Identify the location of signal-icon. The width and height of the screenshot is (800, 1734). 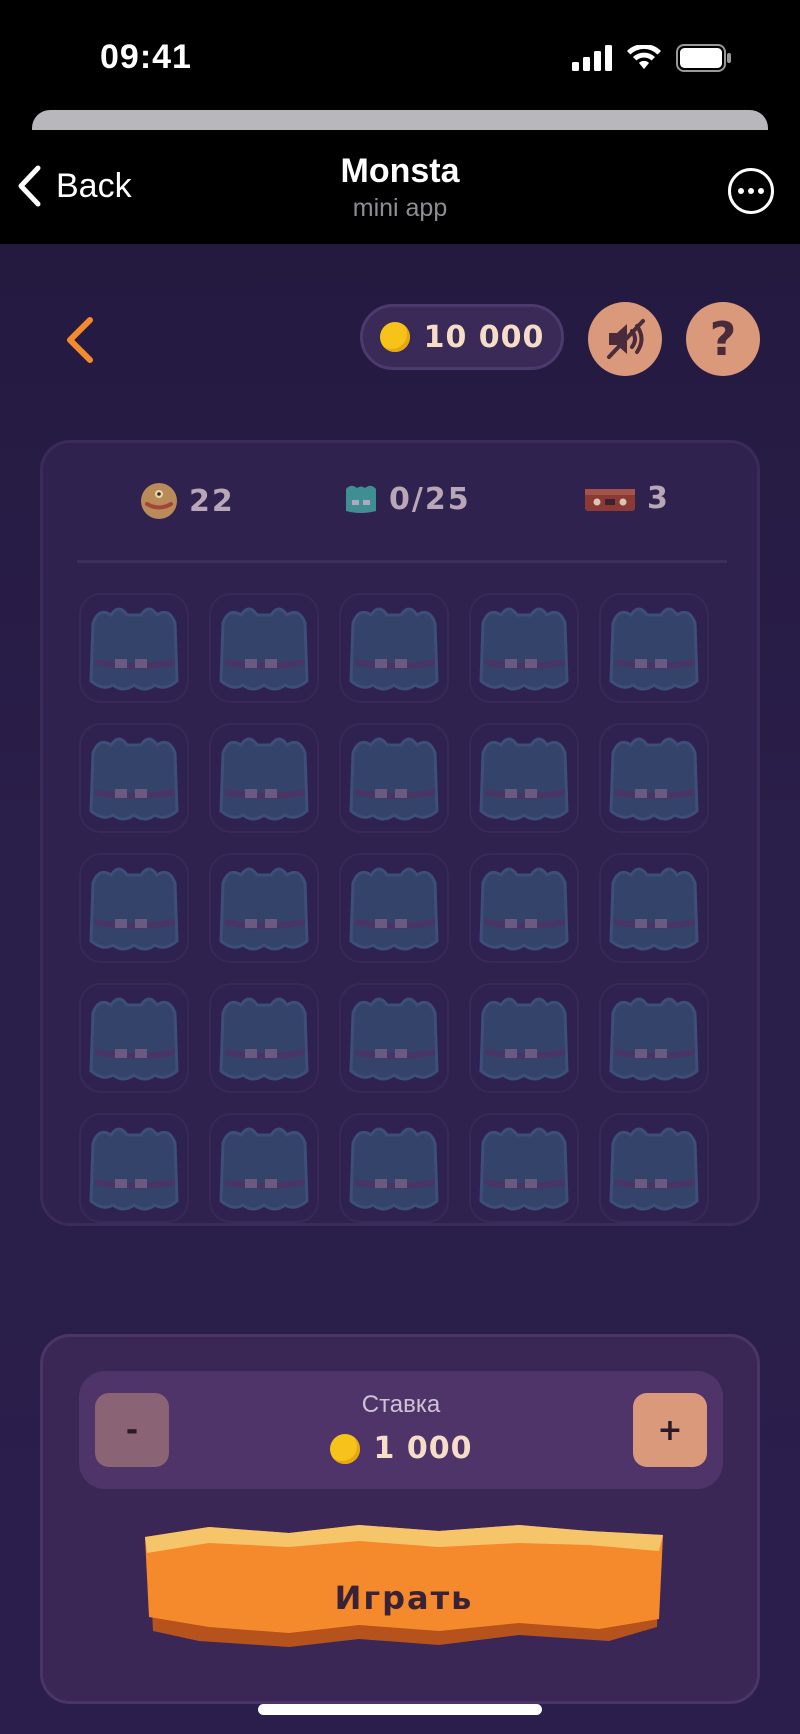
(592, 58).